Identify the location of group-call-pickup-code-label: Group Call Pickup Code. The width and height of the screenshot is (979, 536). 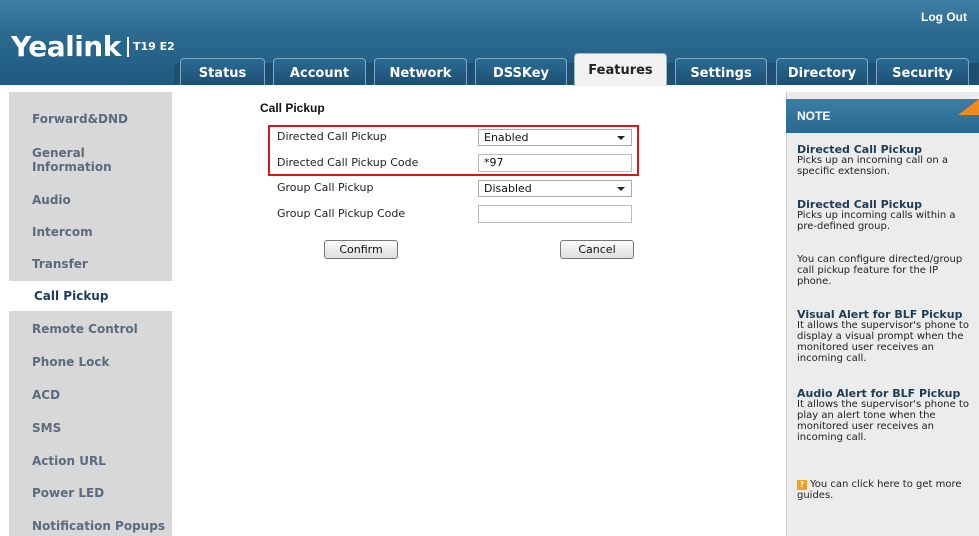
(341, 213).